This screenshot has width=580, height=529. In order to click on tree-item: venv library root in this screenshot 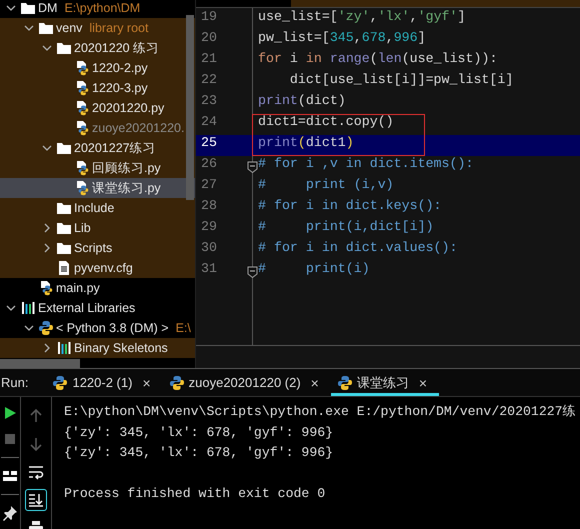, I will do `click(97, 28)`.